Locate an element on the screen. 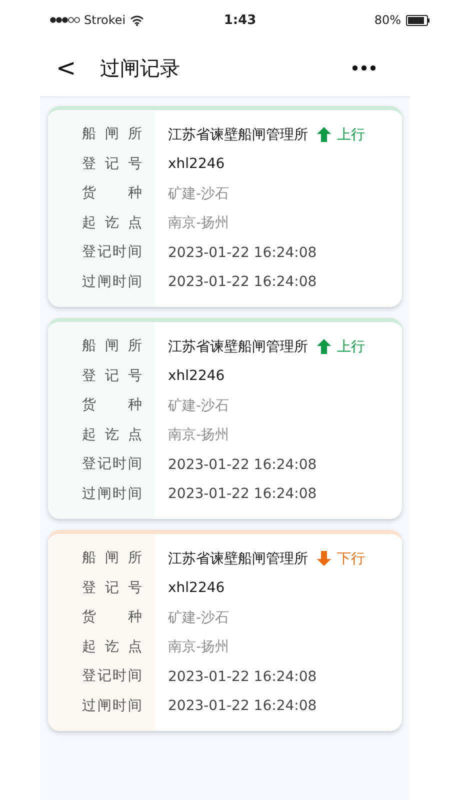  status-time: 1:43 is located at coordinates (240, 20).